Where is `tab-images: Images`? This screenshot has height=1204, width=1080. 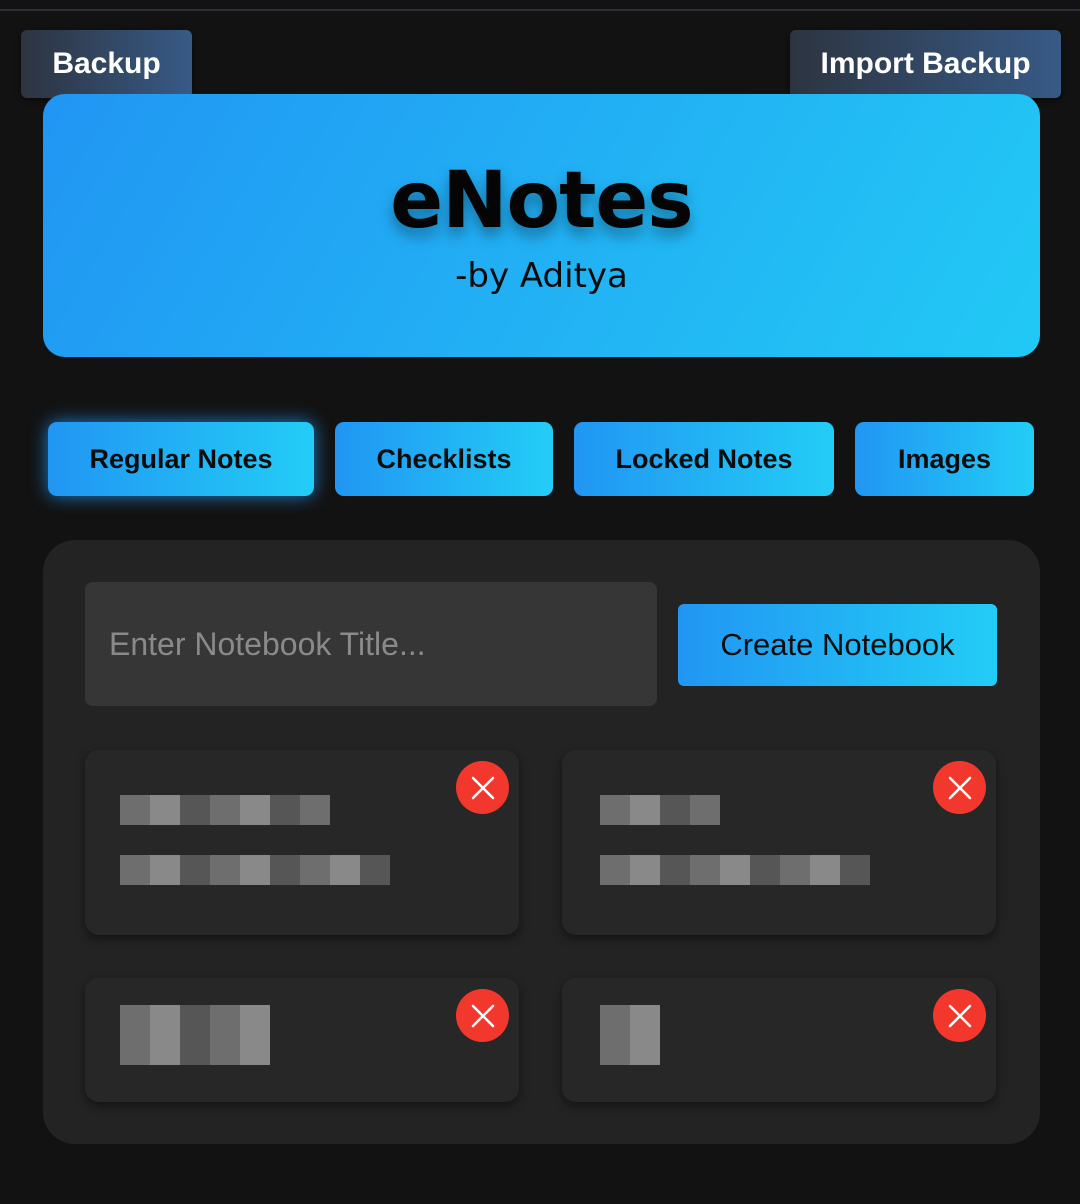 tab-images: Images is located at coordinates (944, 459).